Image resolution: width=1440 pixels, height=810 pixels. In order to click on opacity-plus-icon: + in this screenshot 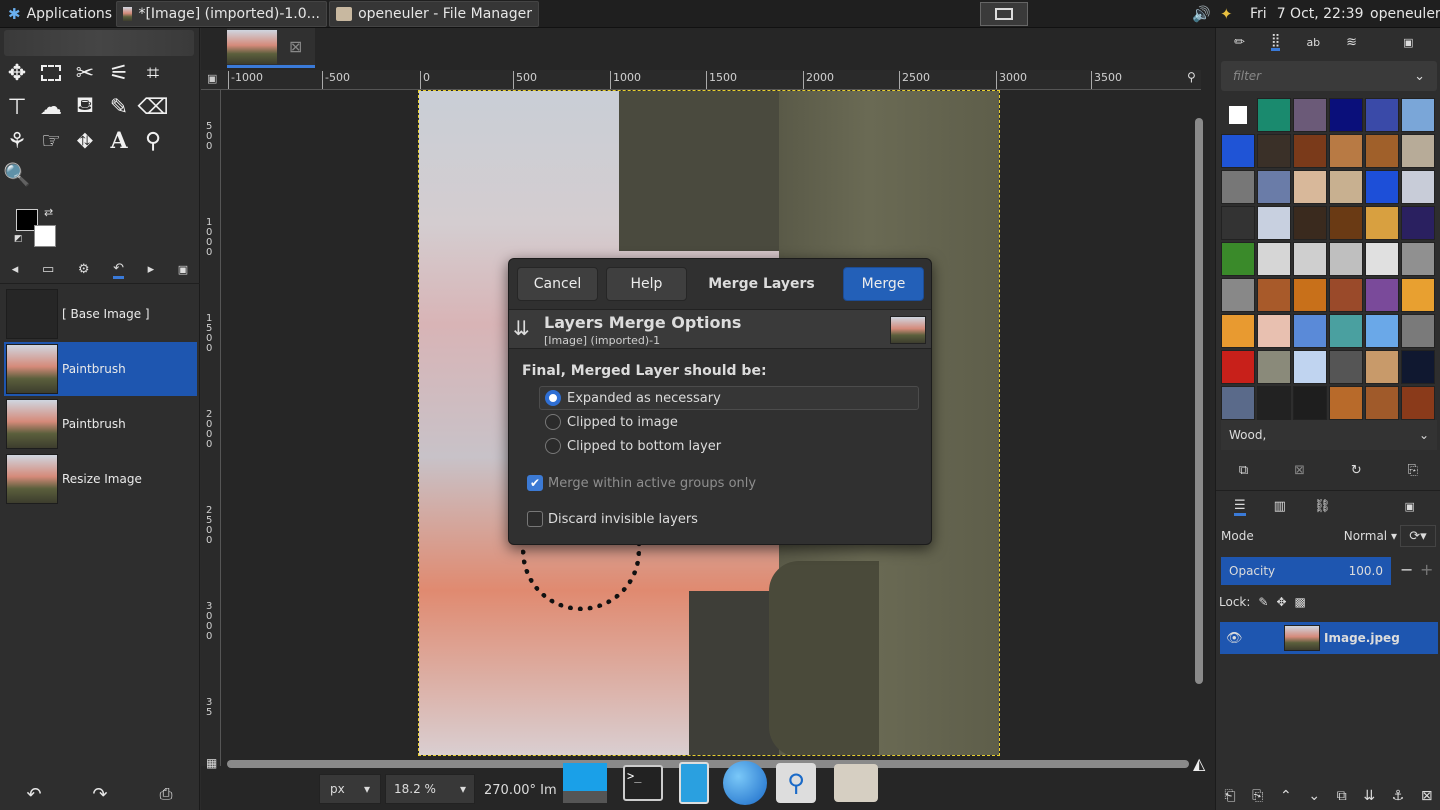, I will do `click(1426, 569)`.